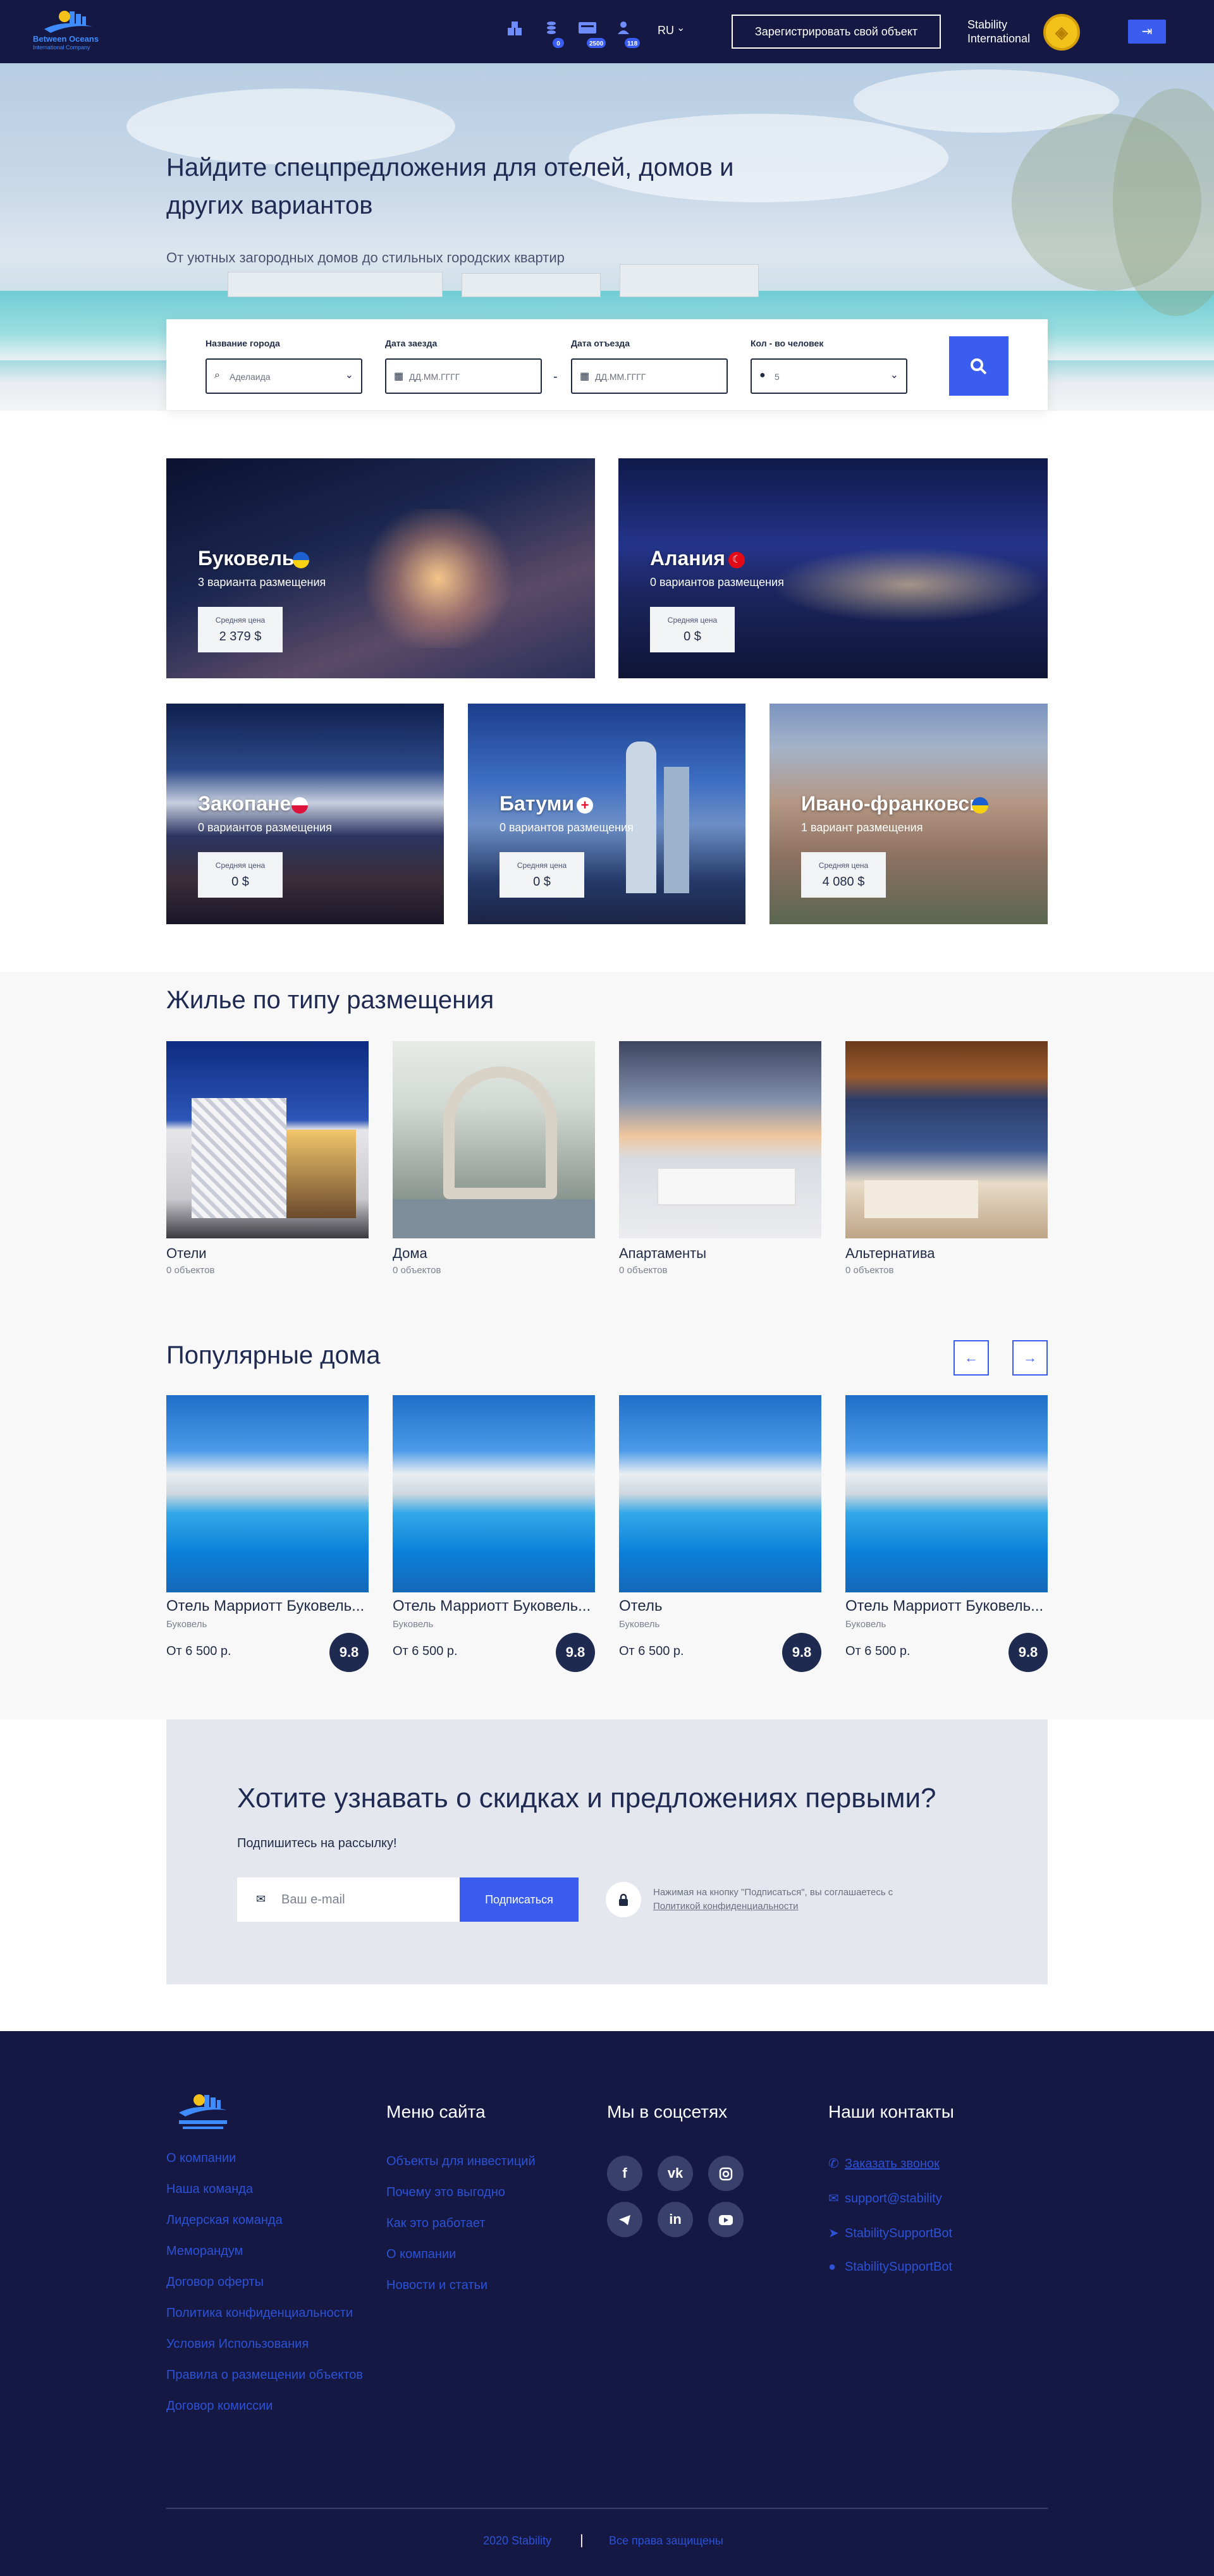 This screenshot has width=1214, height=2576. Describe the element at coordinates (893, 2164) in the screenshot. I see `order-call-link: Заказать звонок` at that location.